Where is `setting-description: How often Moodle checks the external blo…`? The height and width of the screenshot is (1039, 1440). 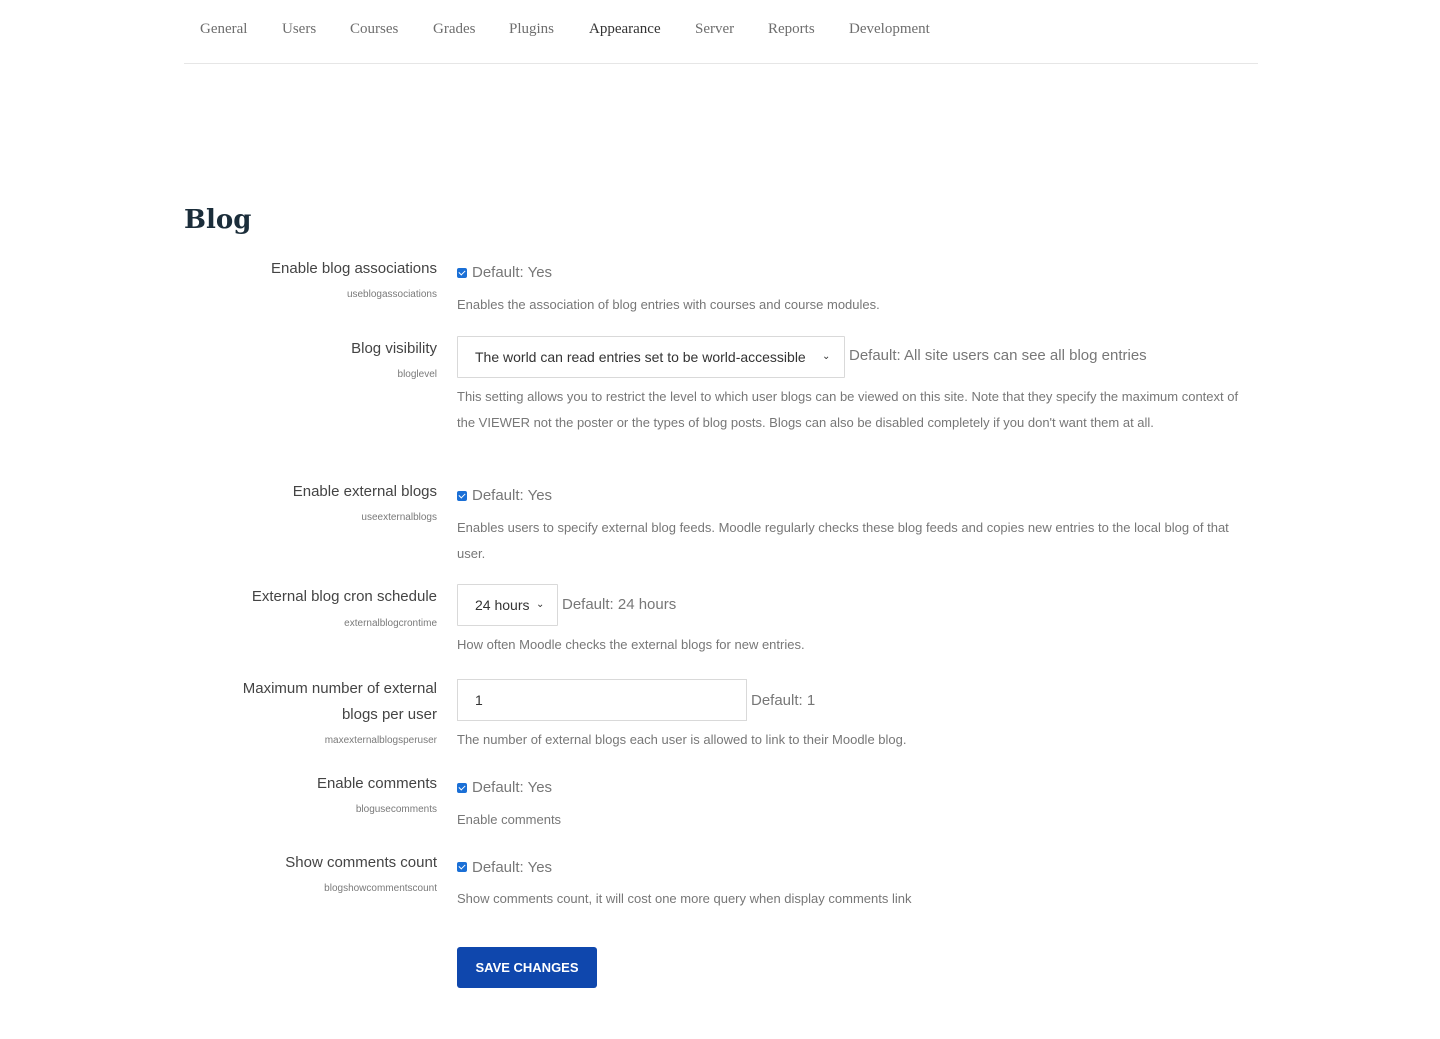
setting-description: How often Moodle checks the external blo… is located at coordinates (631, 644).